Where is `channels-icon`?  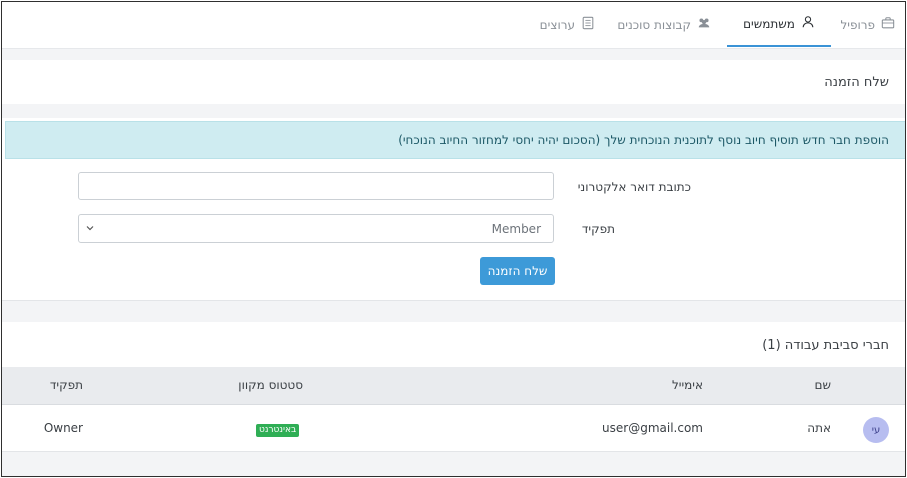
channels-icon is located at coordinates (588, 24).